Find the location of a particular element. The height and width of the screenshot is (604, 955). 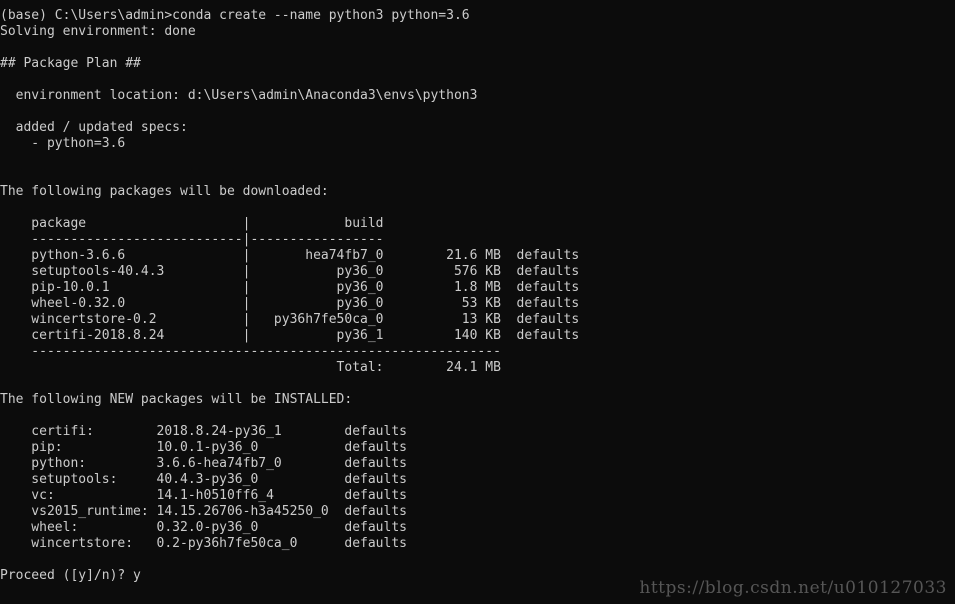

console-line: pip: 10.0.1-py36_0 defaults is located at coordinates (203, 447).